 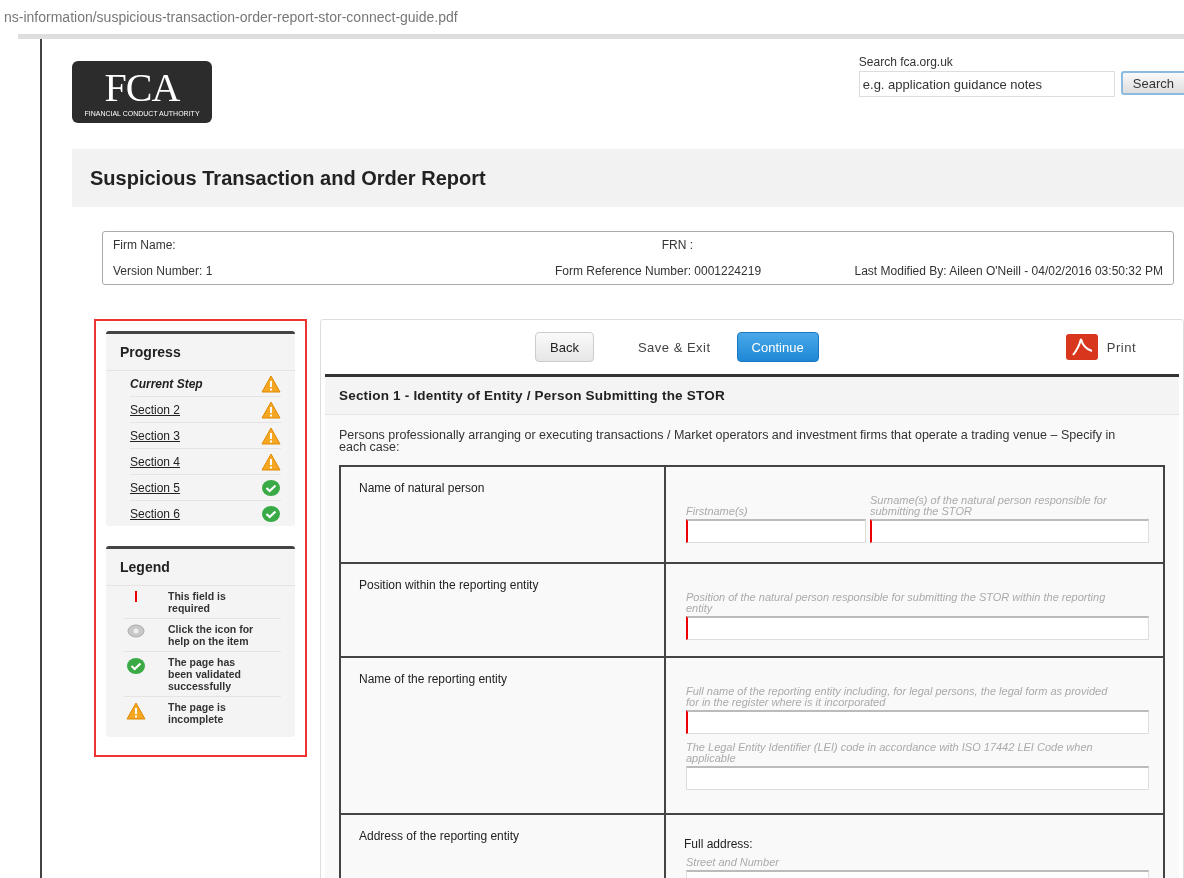 What do you see at coordinates (897, 697) in the screenshot?
I see `field-hint: Full name of the reporting entity including, for legal persons, the legal form as provided for in the register where is it incorporated` at bounding box center [897, 697].